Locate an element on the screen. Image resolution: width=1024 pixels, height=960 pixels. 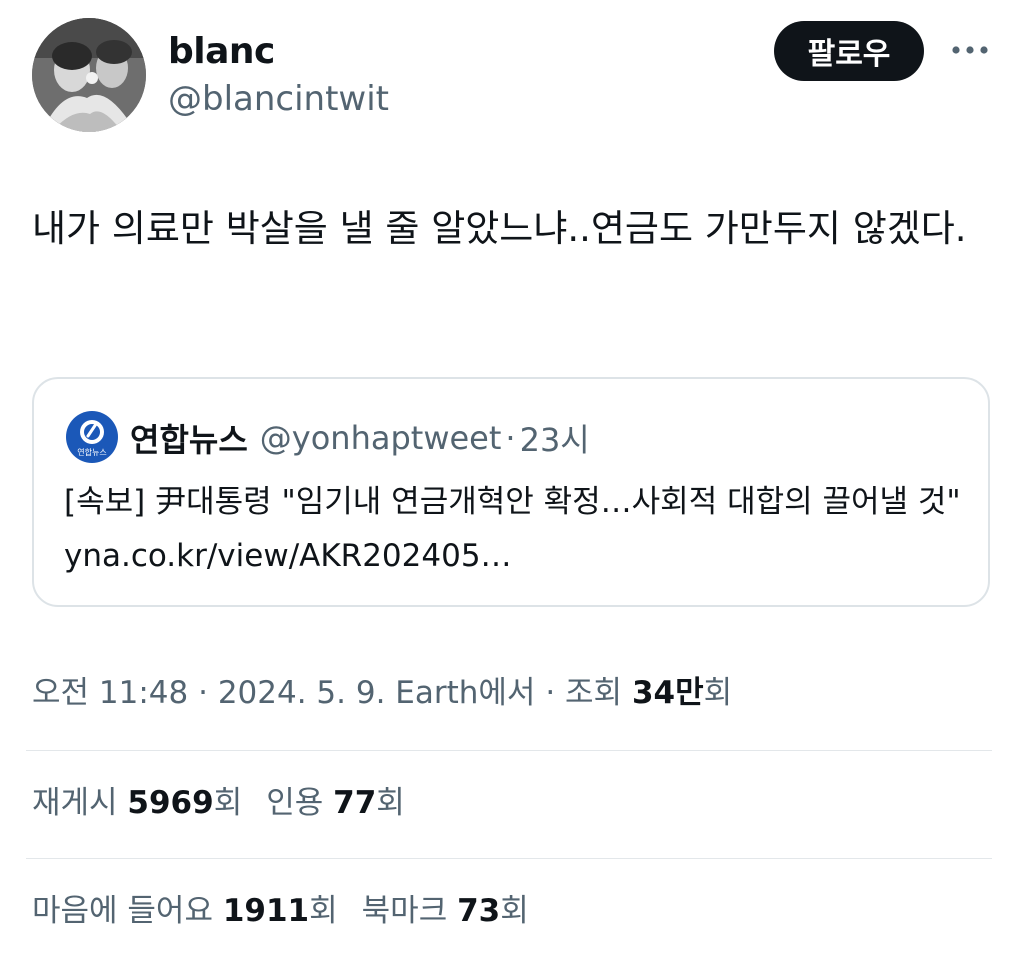
views-count: 34만 is located at coordinates (667, 693).